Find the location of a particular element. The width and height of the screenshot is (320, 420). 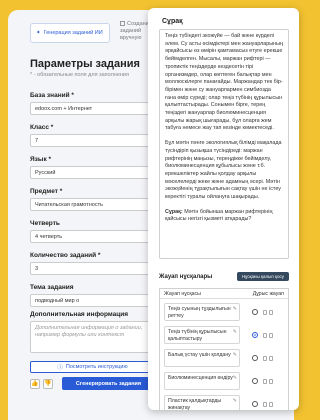

quarter-label: Четверть is located at coordinates (45, 223).